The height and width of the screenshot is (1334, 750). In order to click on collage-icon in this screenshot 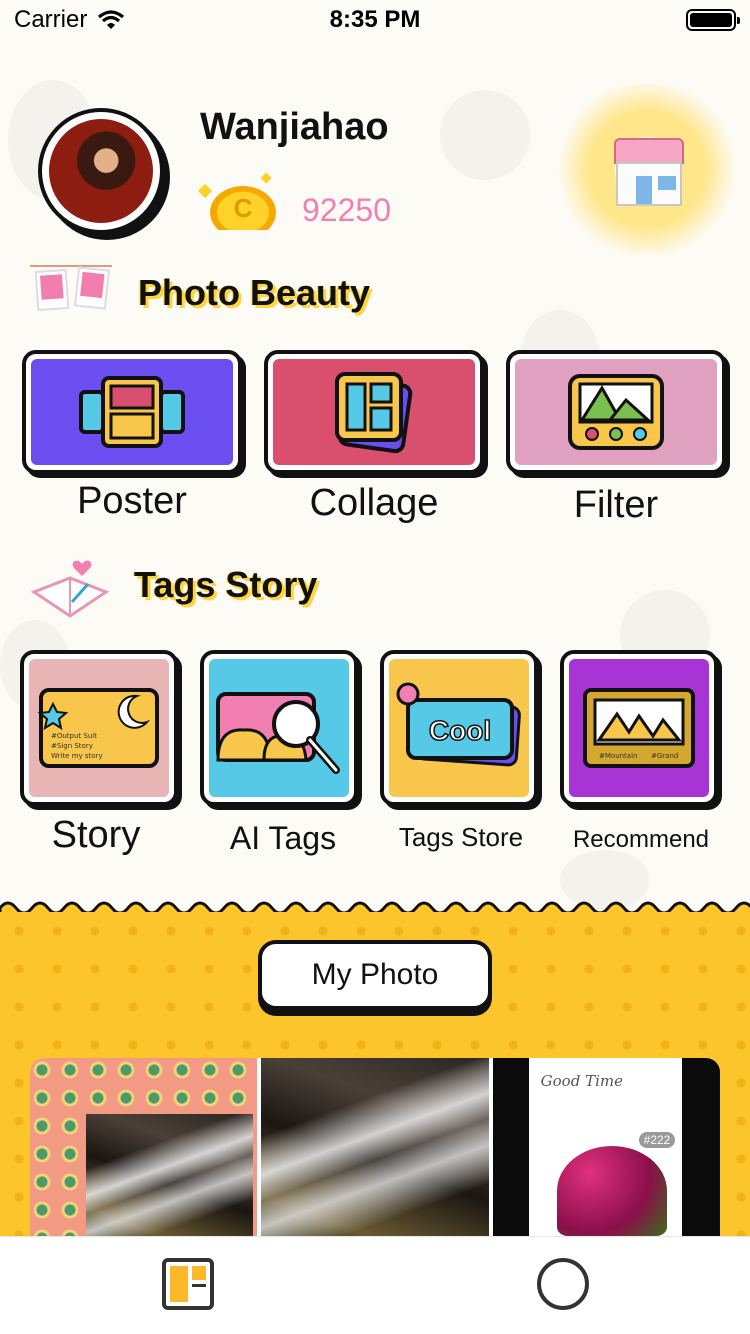, I will do `click(374, 413)`.